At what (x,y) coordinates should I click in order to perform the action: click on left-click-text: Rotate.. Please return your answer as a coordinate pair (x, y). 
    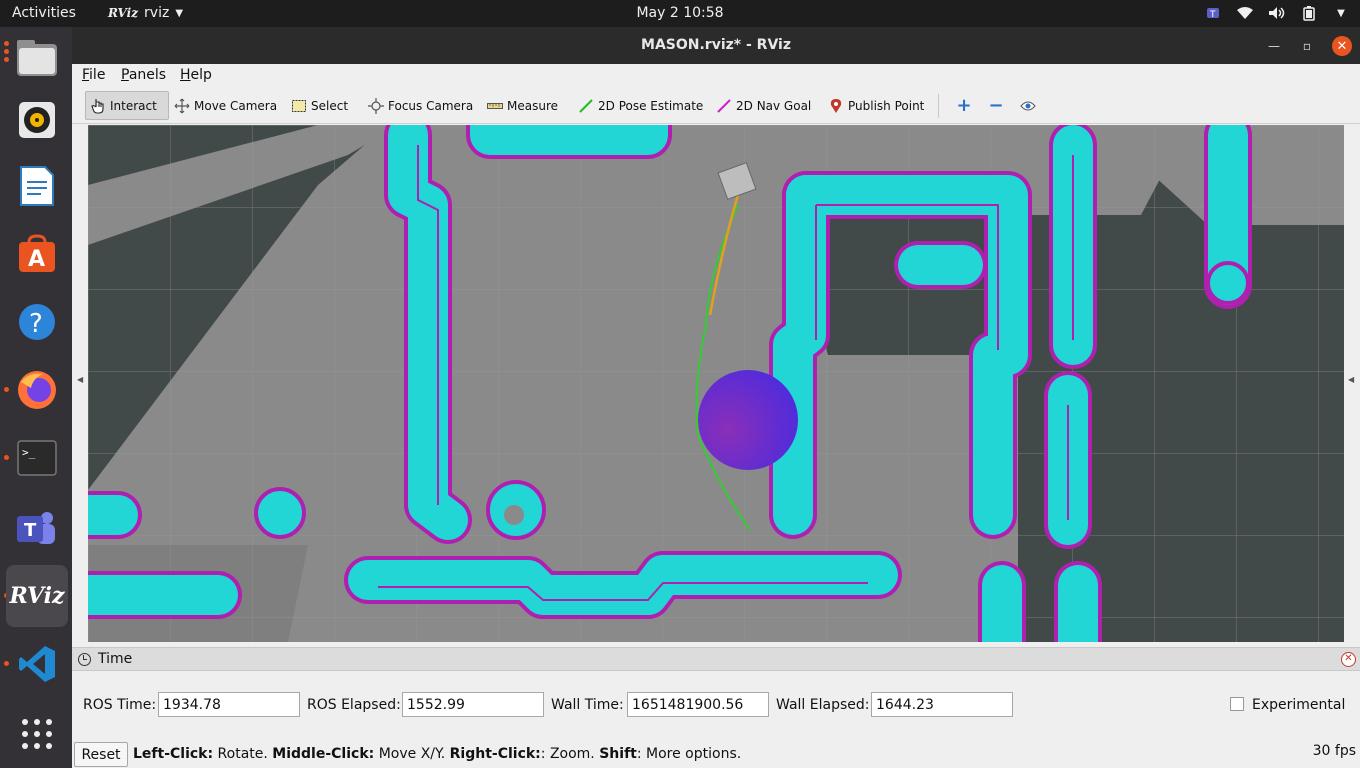
    Looking at the image, I should click on (243, 754).